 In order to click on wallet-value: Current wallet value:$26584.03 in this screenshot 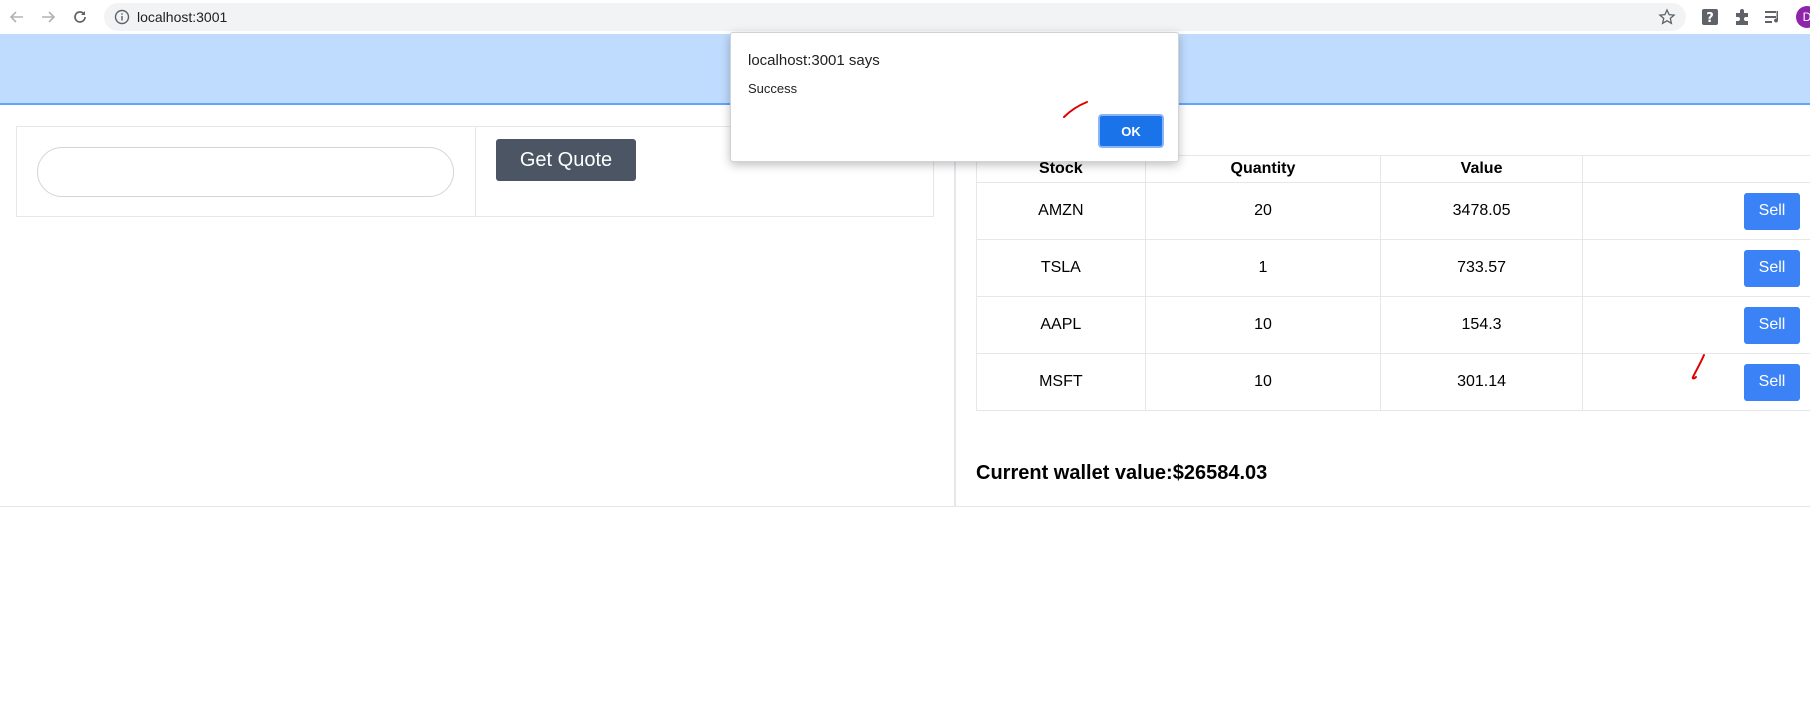, I will do `click(1122, 473)`.